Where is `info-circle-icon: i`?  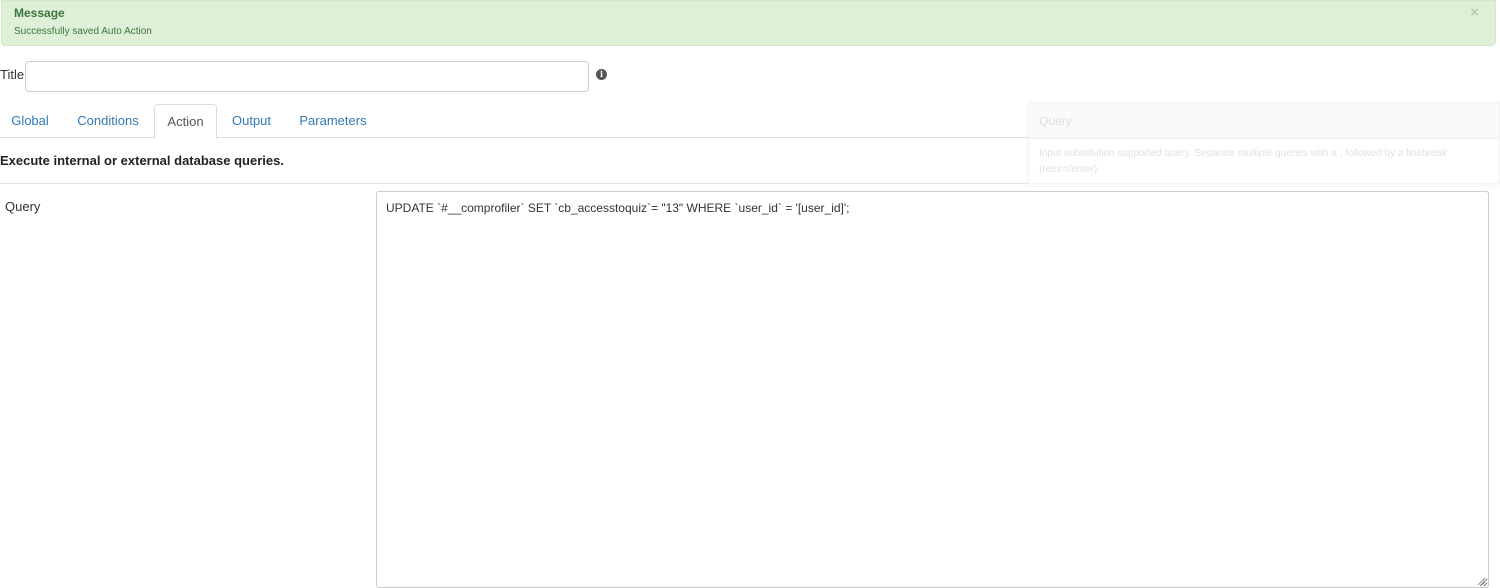
info-circle-icon: i is located at coordinates (601, 74).